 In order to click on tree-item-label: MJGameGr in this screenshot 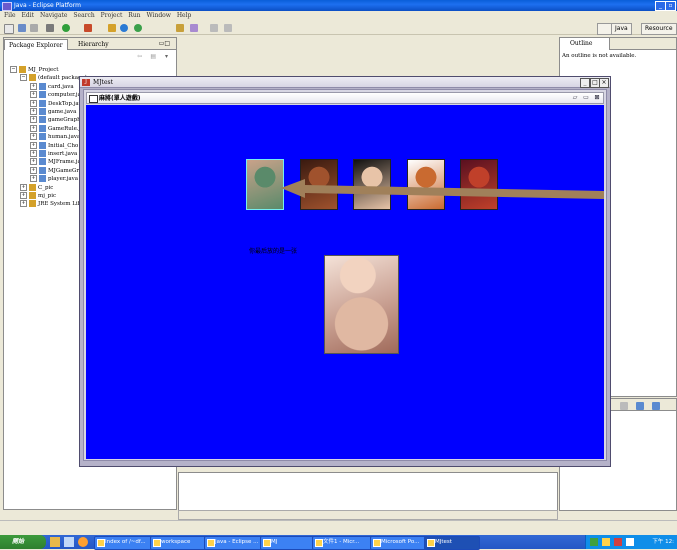, I will do `click(64, 170)`.